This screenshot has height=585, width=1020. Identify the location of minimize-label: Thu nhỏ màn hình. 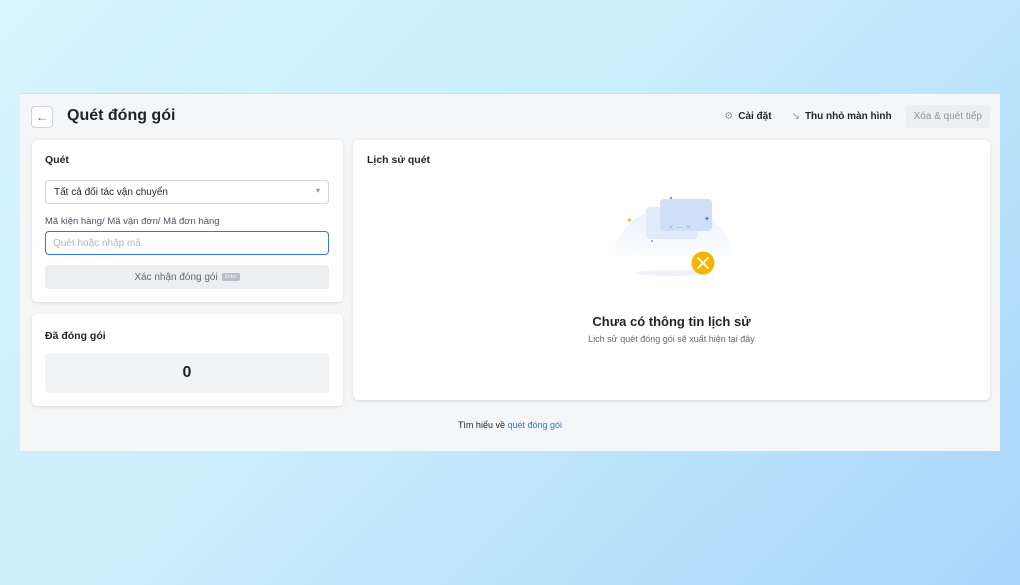
(848, 116).